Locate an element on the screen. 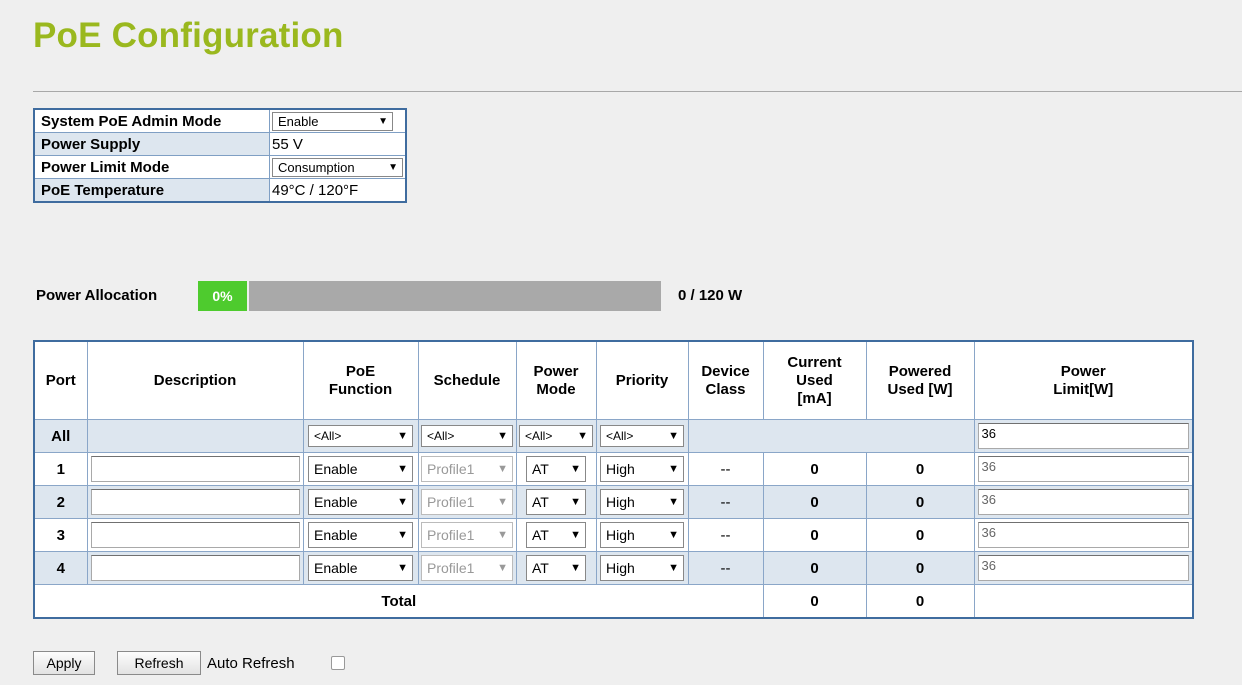 Image resolution: width=1242 pixels, height=685 pixels. power-allocation-total: 0 / 120 W is located at coordinates (710, 295).